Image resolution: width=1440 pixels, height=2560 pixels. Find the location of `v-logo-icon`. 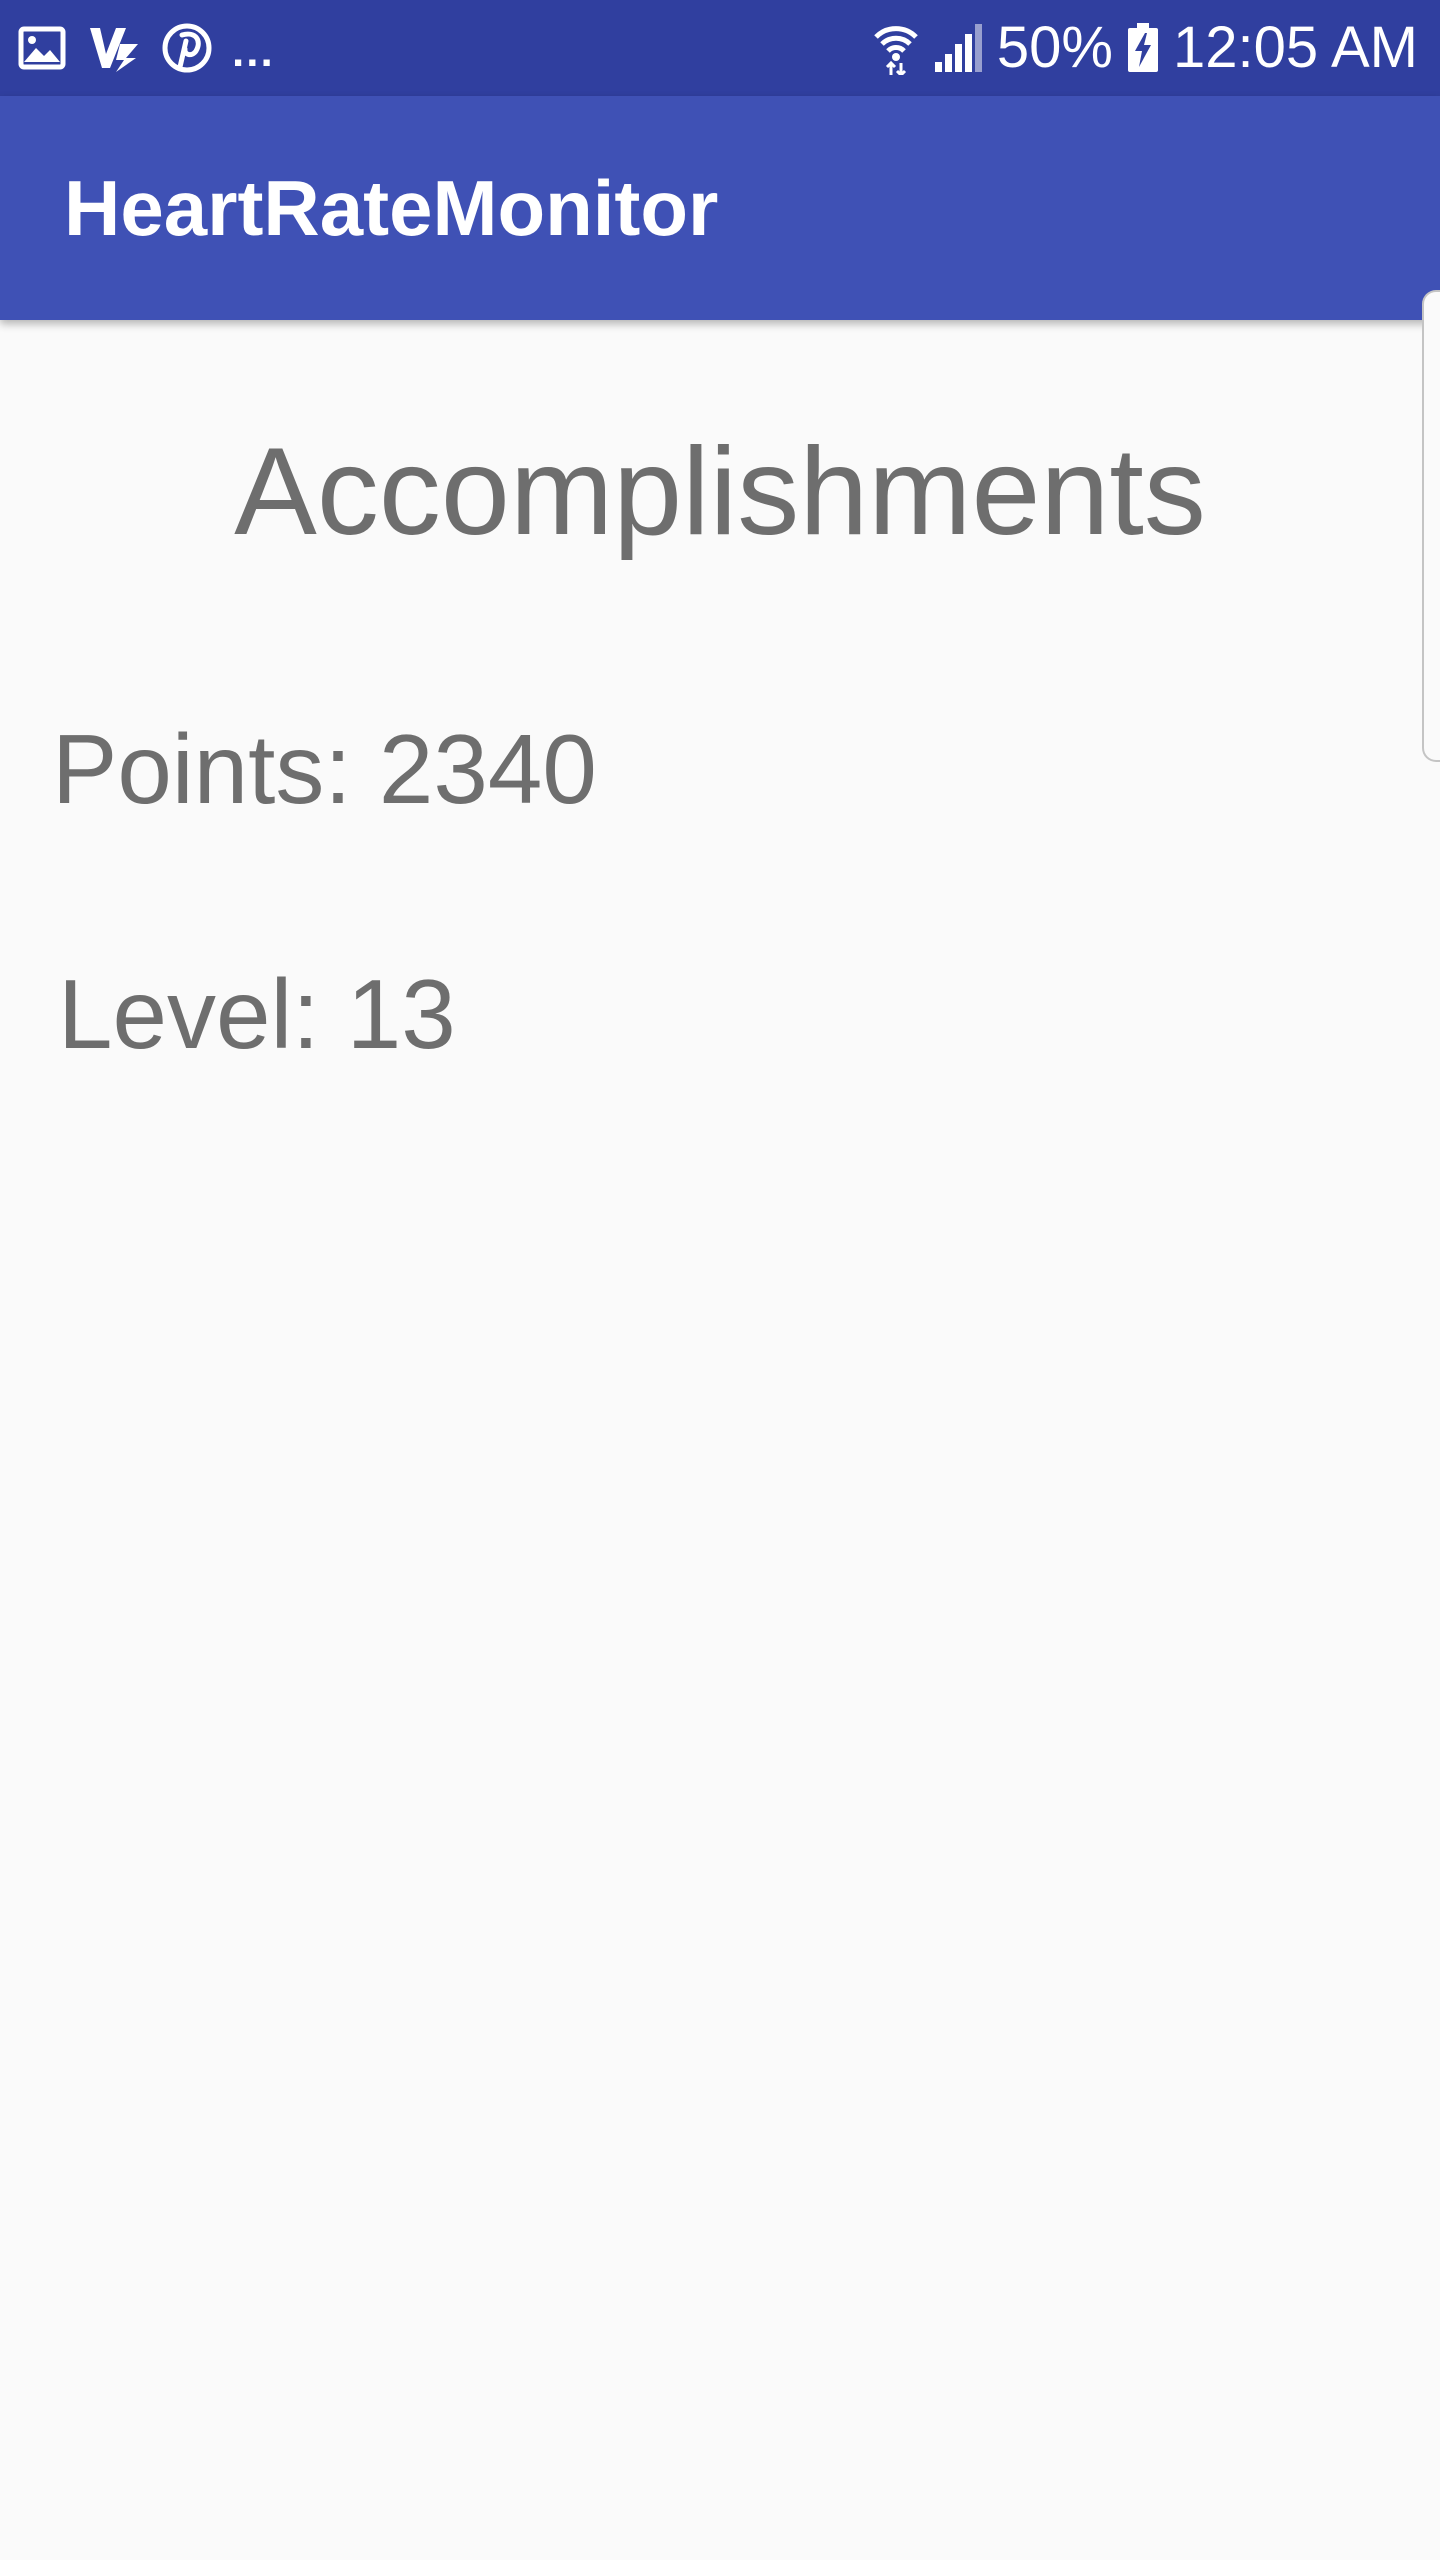

v-logo-icon is located at coordinates (114, 48).